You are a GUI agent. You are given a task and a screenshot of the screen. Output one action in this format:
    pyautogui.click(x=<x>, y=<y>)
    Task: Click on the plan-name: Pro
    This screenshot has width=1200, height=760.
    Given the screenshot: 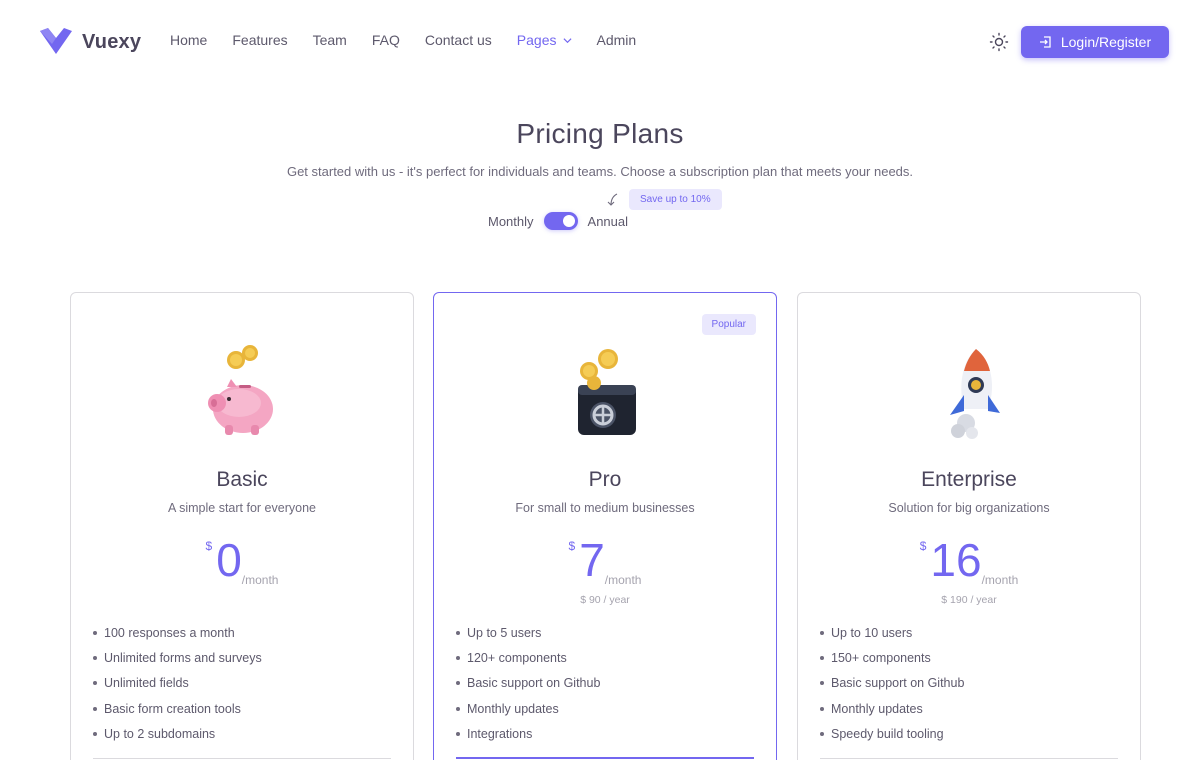 What is the action you would take?
    pyautogui.click(x=605, y=479)
    